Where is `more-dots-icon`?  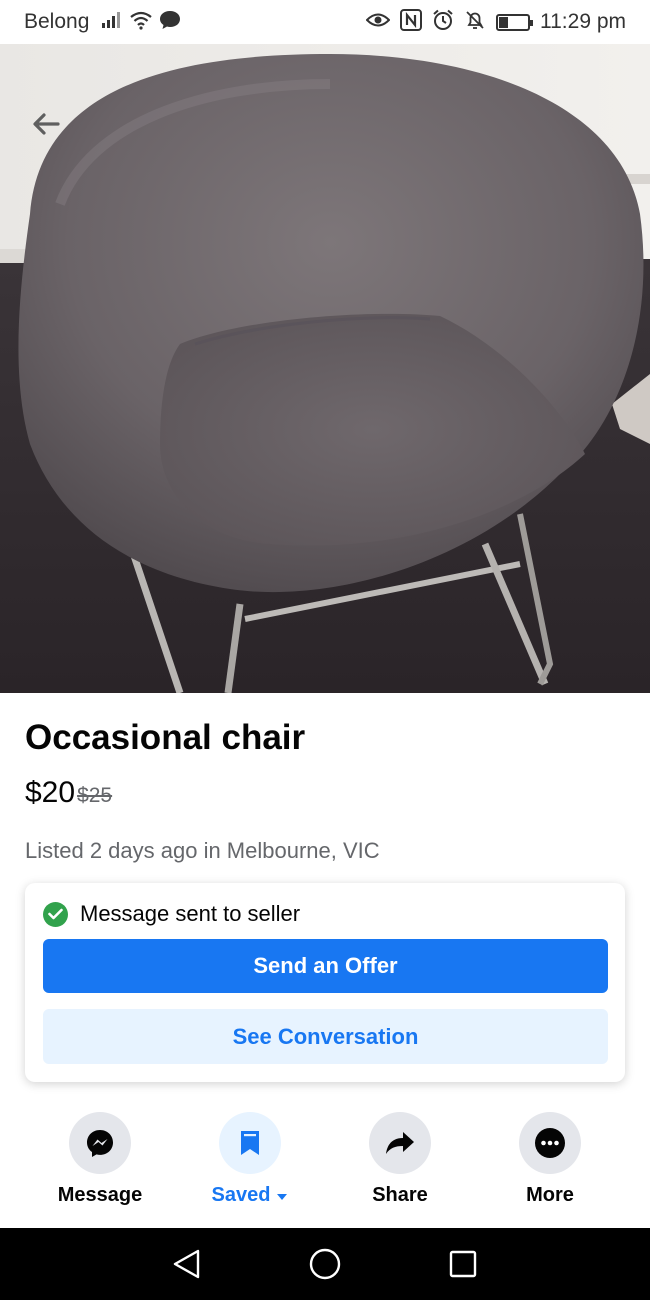
more-dots-icon is located at coordinates (550, 1143).